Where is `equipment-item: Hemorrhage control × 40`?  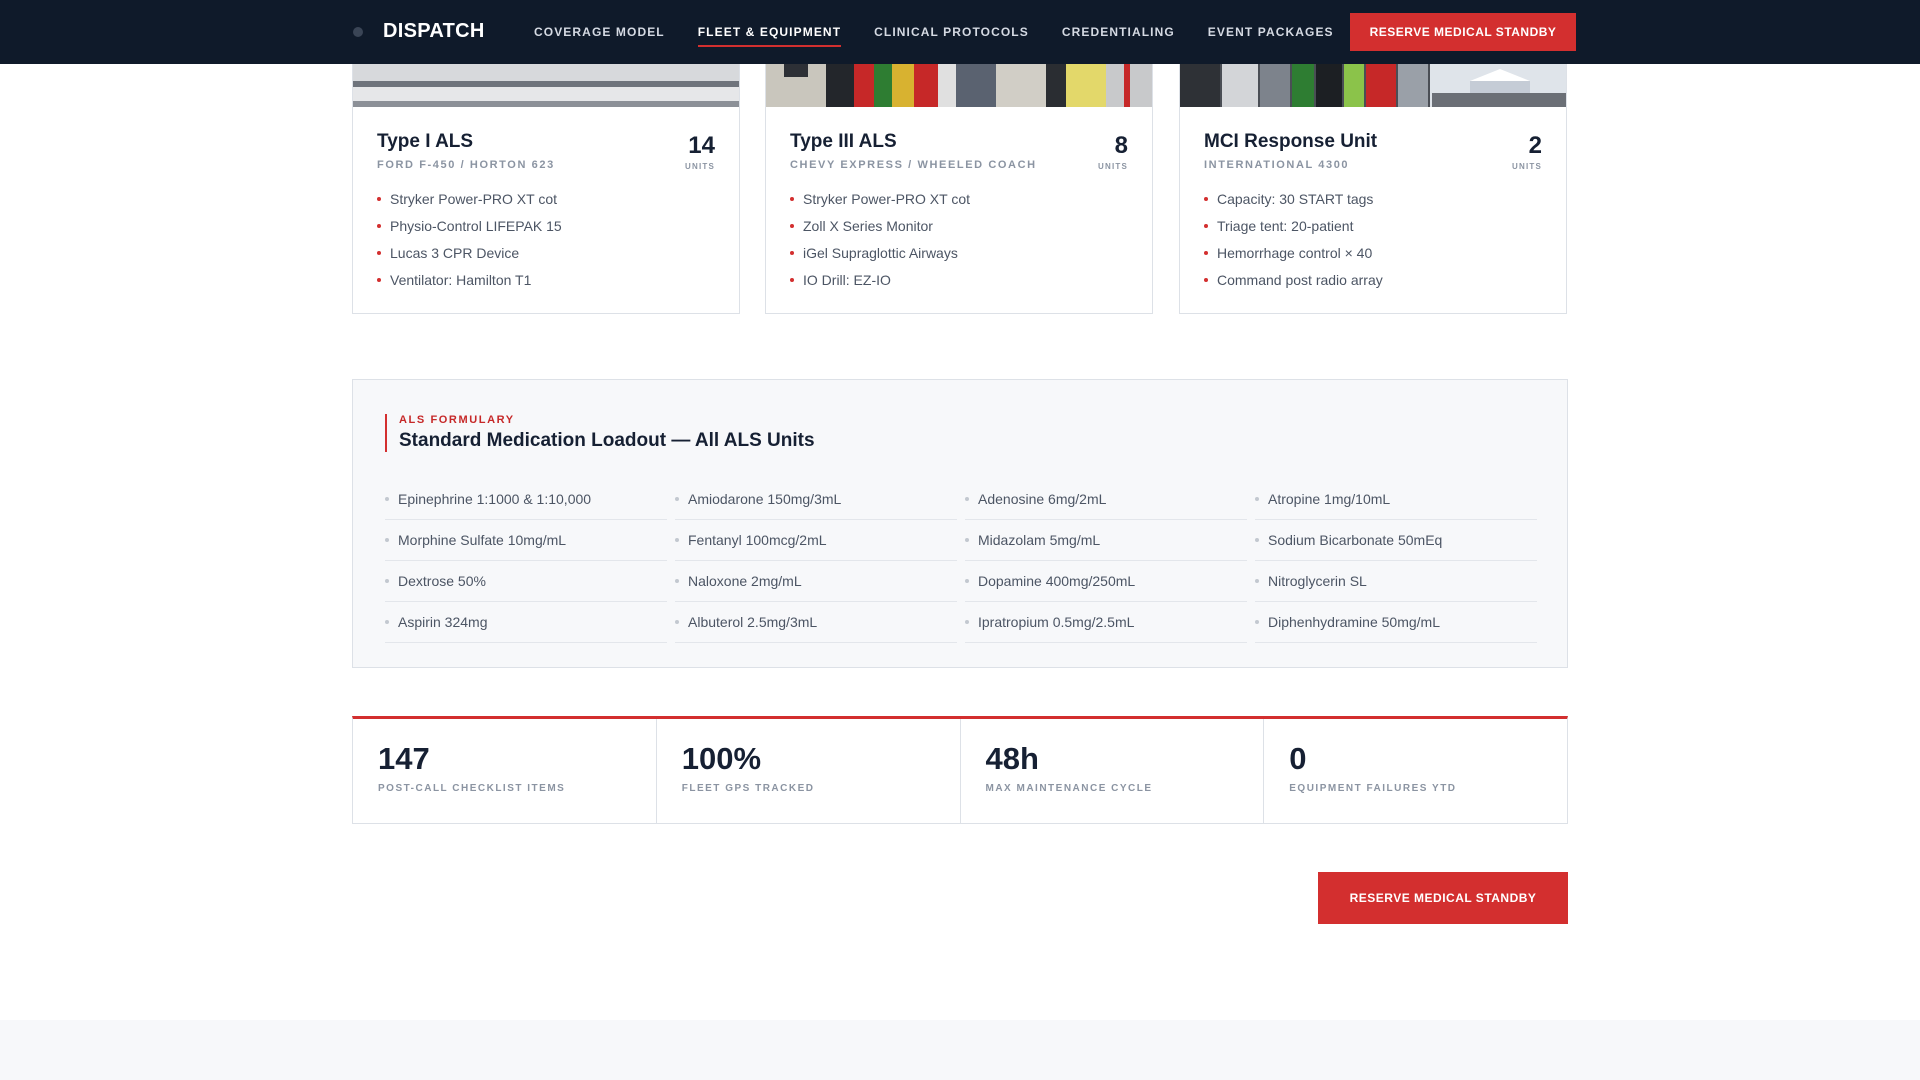 equipment-item: Hemorrhage control × 40 is located at coordinates (1373, 253).